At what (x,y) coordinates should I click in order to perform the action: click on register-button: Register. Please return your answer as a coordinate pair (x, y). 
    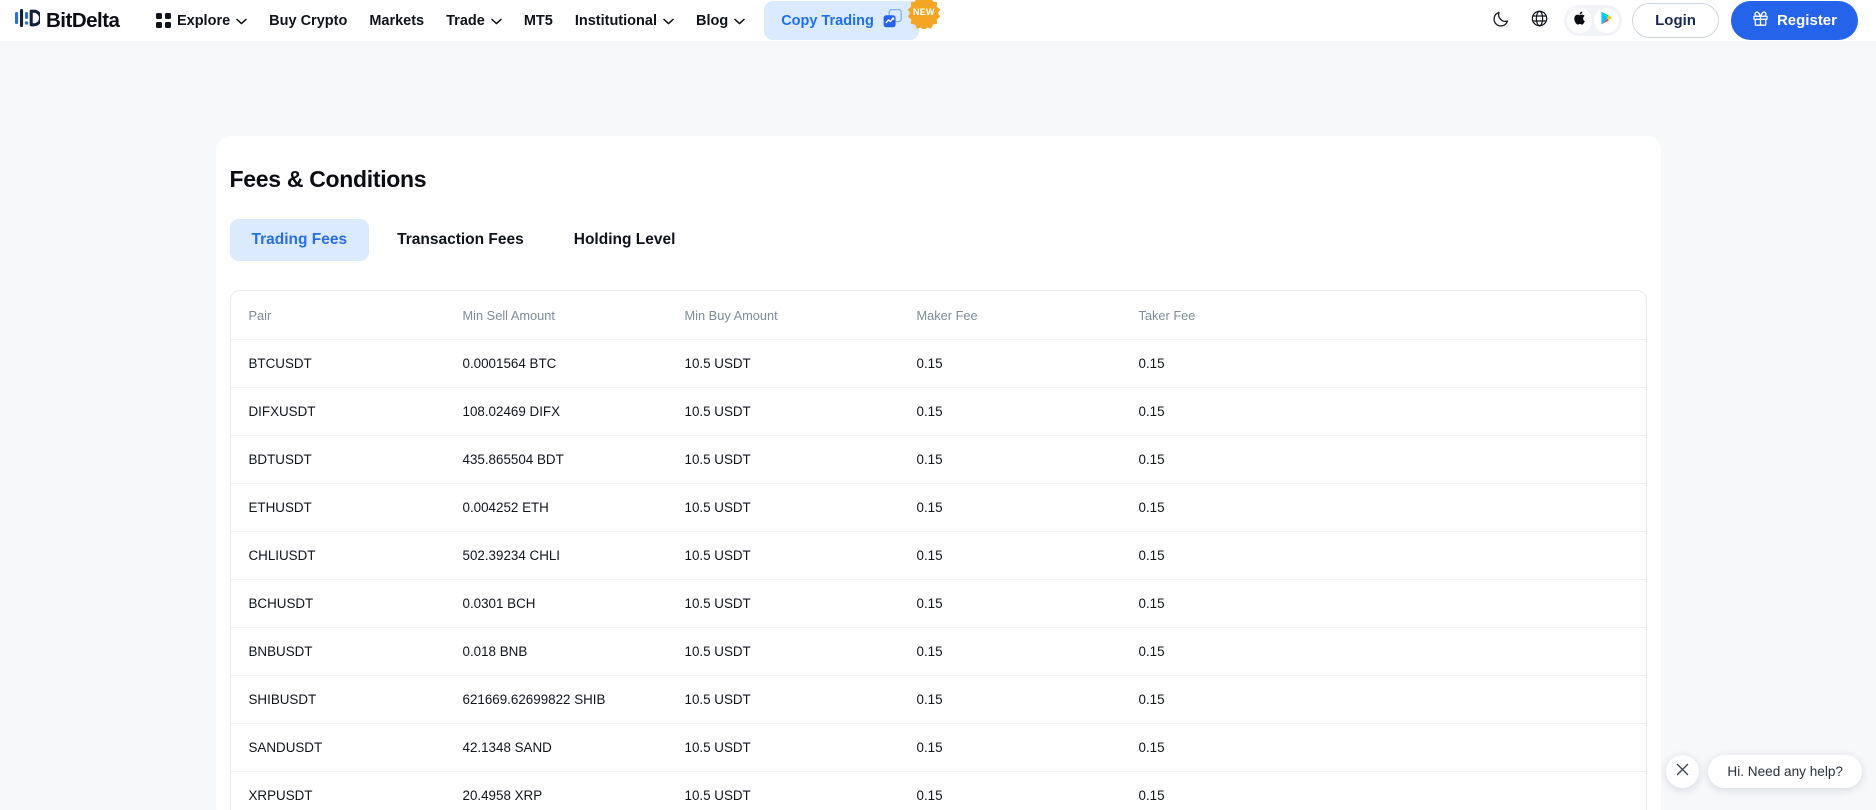
    Looking at the image, I should click on (1794, 20).